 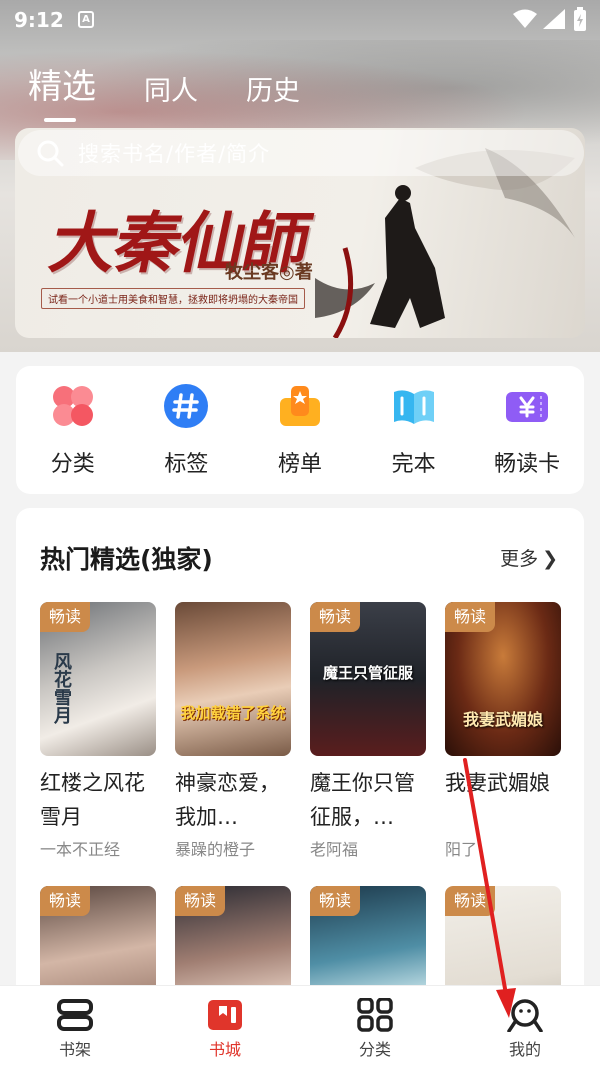 I want to click on entry-ranking: 榜单, so click(x=300, y=430).